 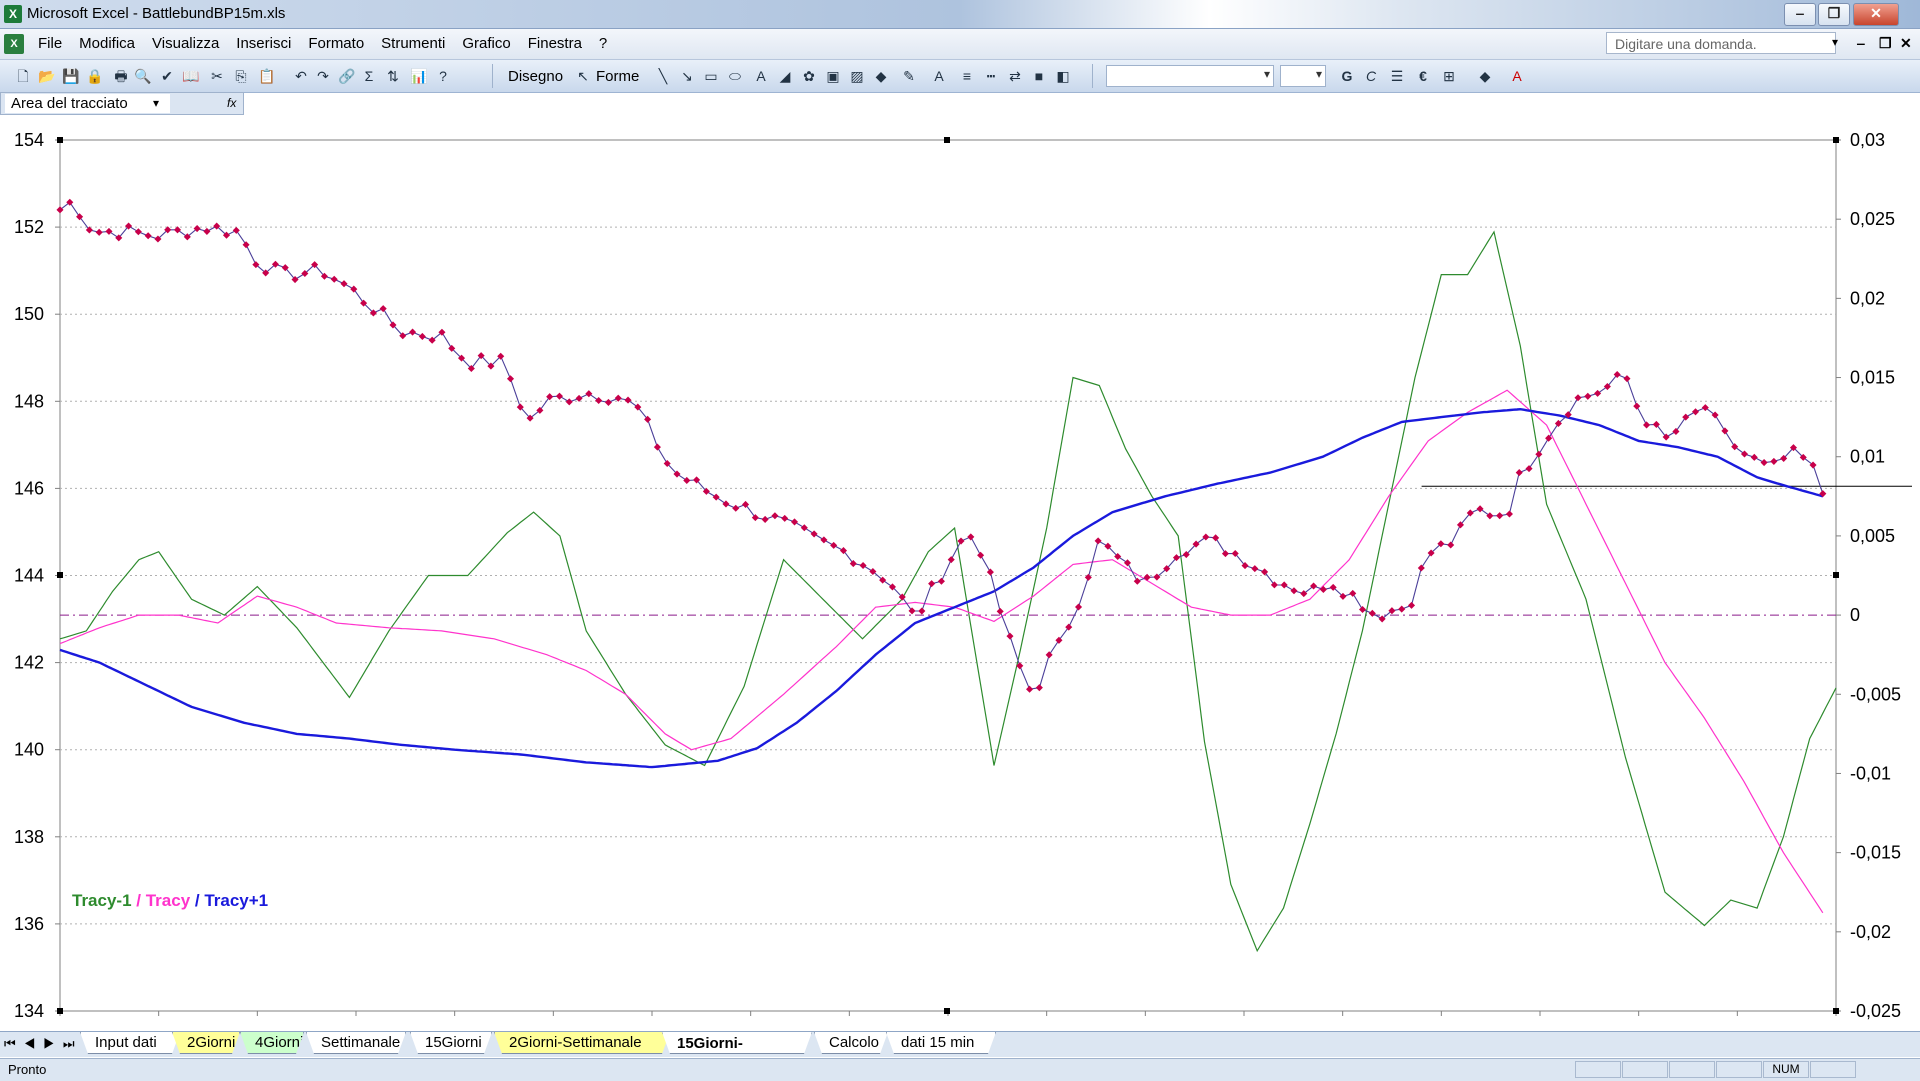 I want to click on left-tick-label: 144, so click(x=29, y=576).